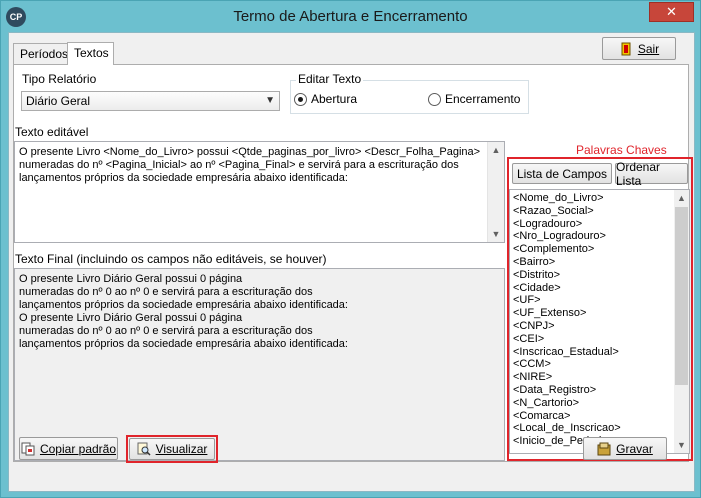 The width and height of the screenshot is (701, 498). What do you see at coordinates (599, 403) in the screenshot?
I see `keyword-list-item: <N_Cartorio>` at bounding box center [599, 403].